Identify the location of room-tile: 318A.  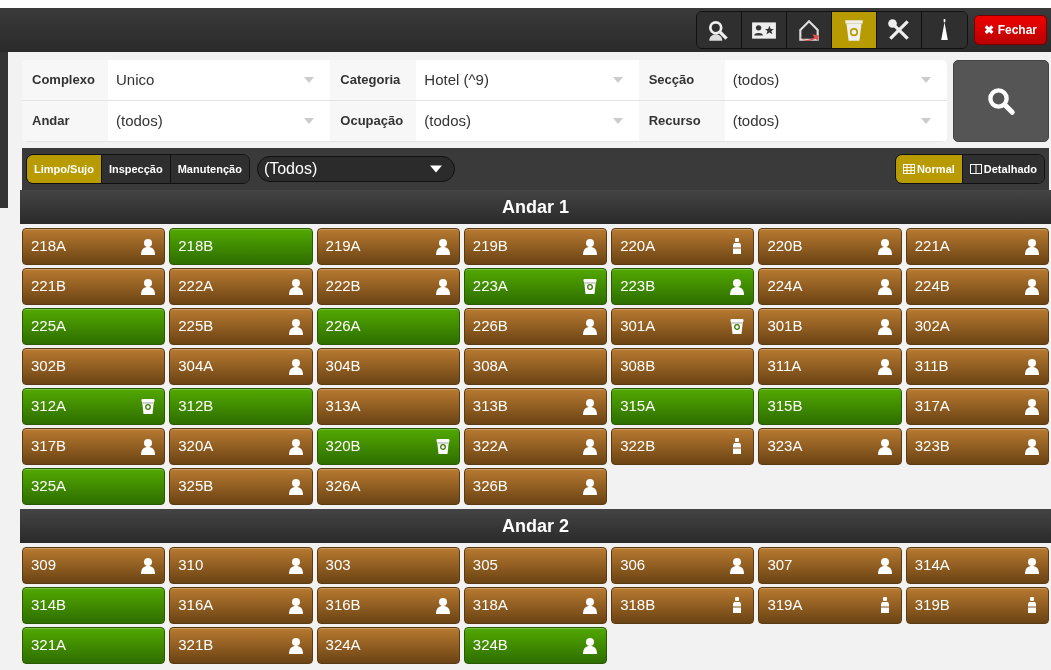
(535, 605).